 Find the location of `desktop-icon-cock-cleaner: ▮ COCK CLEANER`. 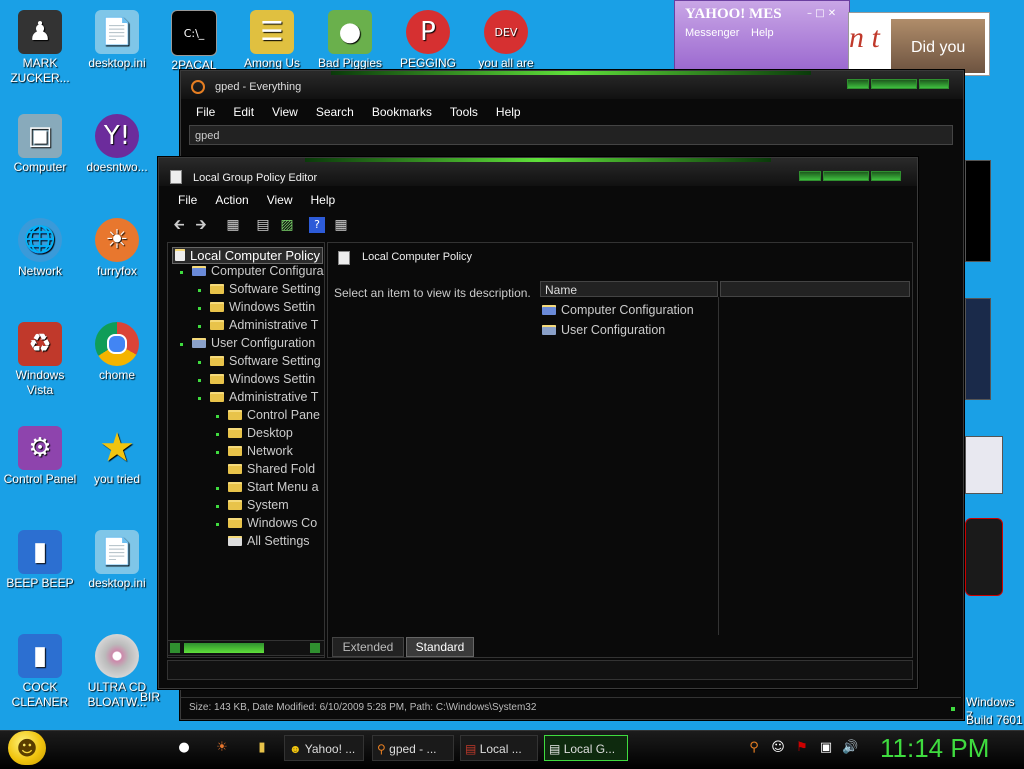

desktop-icon-cock-cleaner: ▮ COCK CLEANER is located at coordinates (40, 672).